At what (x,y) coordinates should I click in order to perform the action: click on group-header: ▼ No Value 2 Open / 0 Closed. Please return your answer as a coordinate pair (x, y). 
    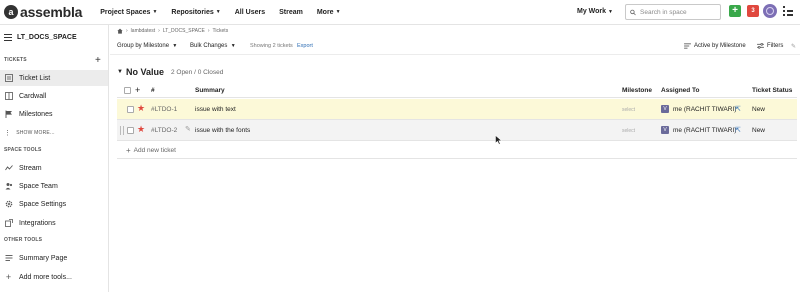
    Looking at the image, I should click on (170, 72).